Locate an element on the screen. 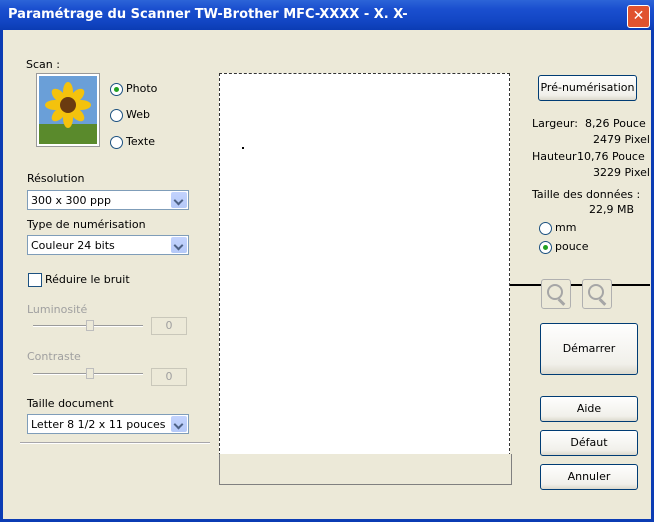  scan-label: Scan : is located at coordinates (43, 64).